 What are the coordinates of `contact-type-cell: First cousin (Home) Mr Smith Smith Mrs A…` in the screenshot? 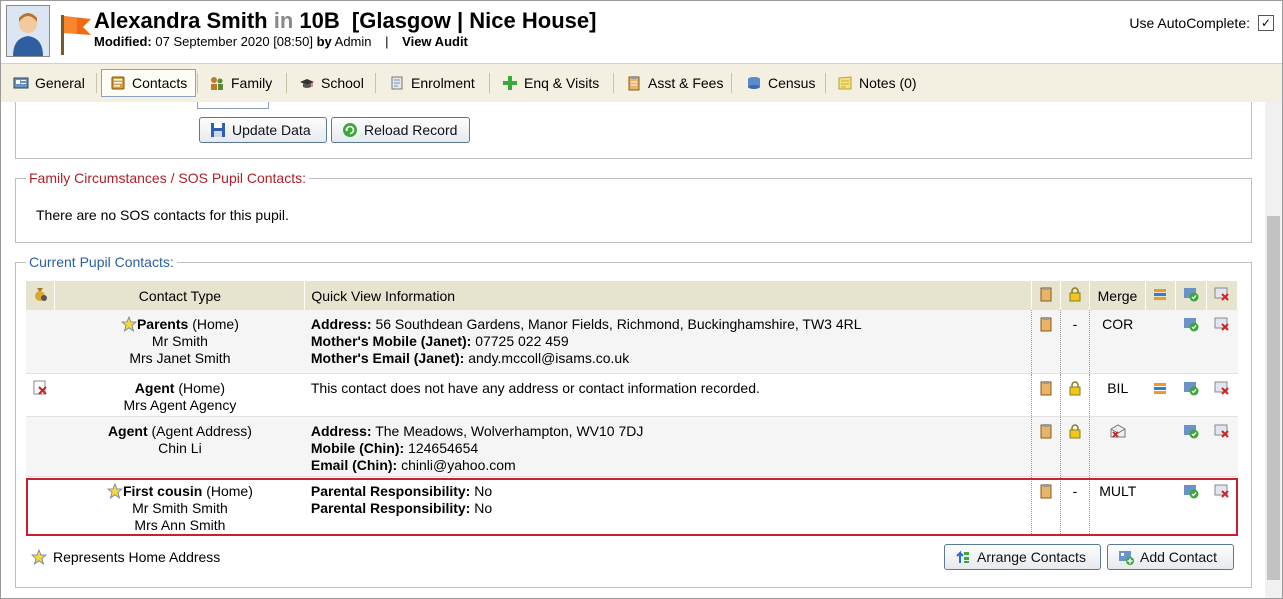 It's located at (179, 505).